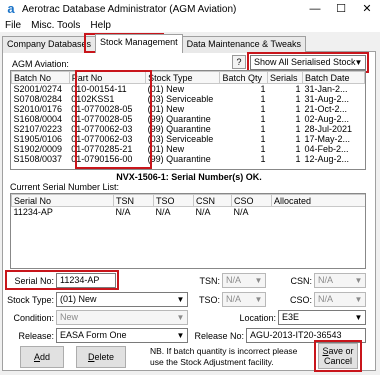  Describe the element at coordinates (367, 9) in the screenshot. I see `close-button: ✕` at that location.